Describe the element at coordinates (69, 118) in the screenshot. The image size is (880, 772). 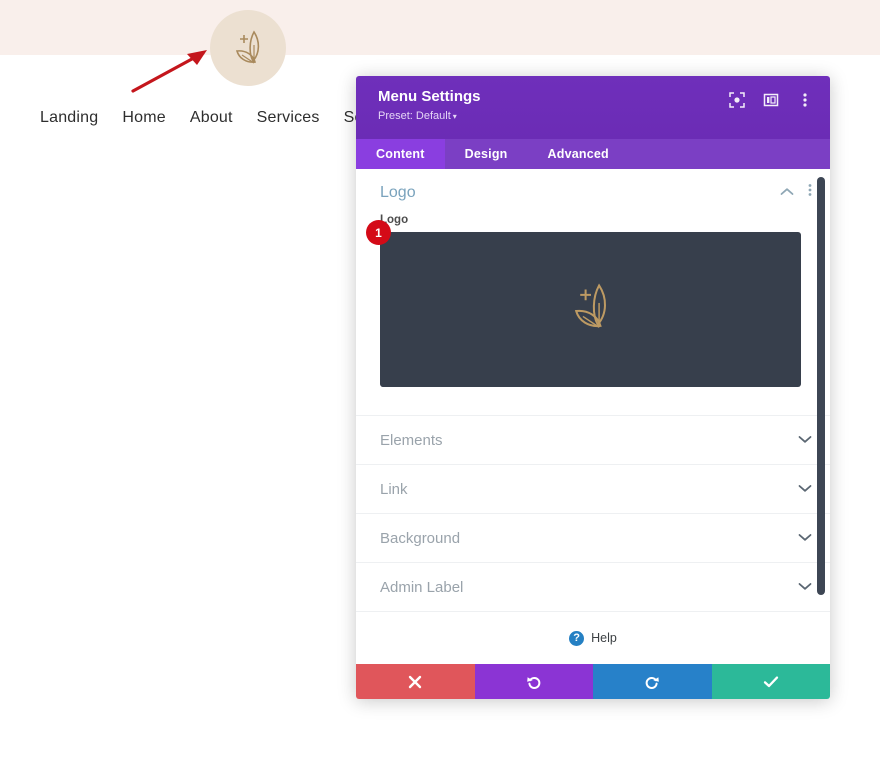
I see `nav-item-landing: Landing` at that location.